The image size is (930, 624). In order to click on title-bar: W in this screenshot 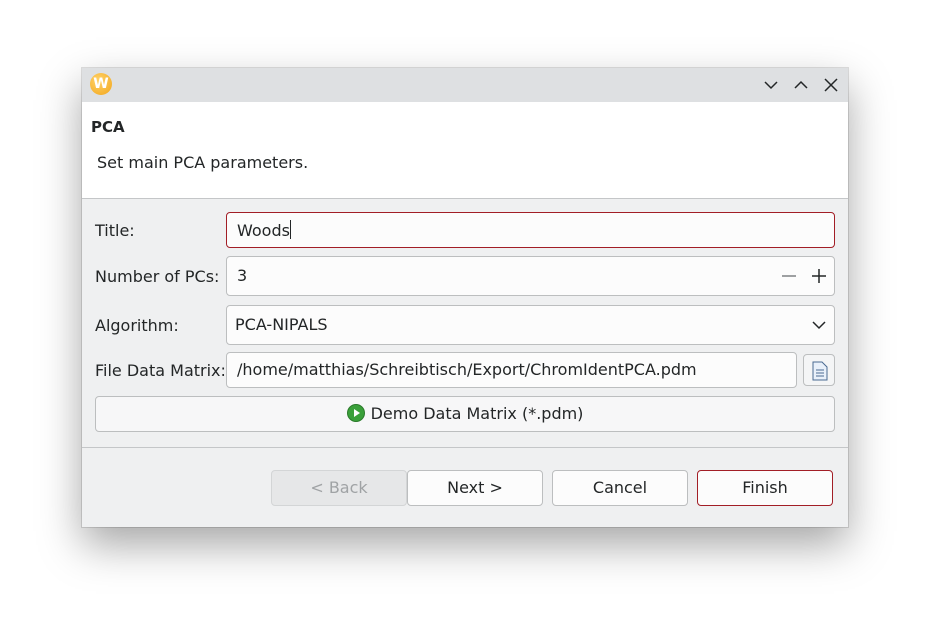, I will do `click(465, 85)`.